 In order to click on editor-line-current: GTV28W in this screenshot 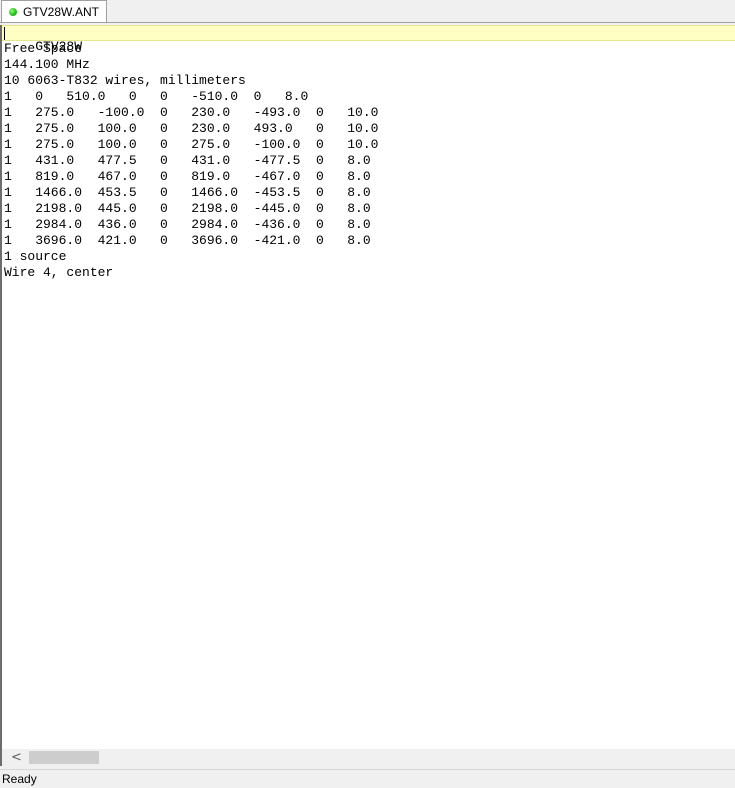, I will do `click(368, 39)`.